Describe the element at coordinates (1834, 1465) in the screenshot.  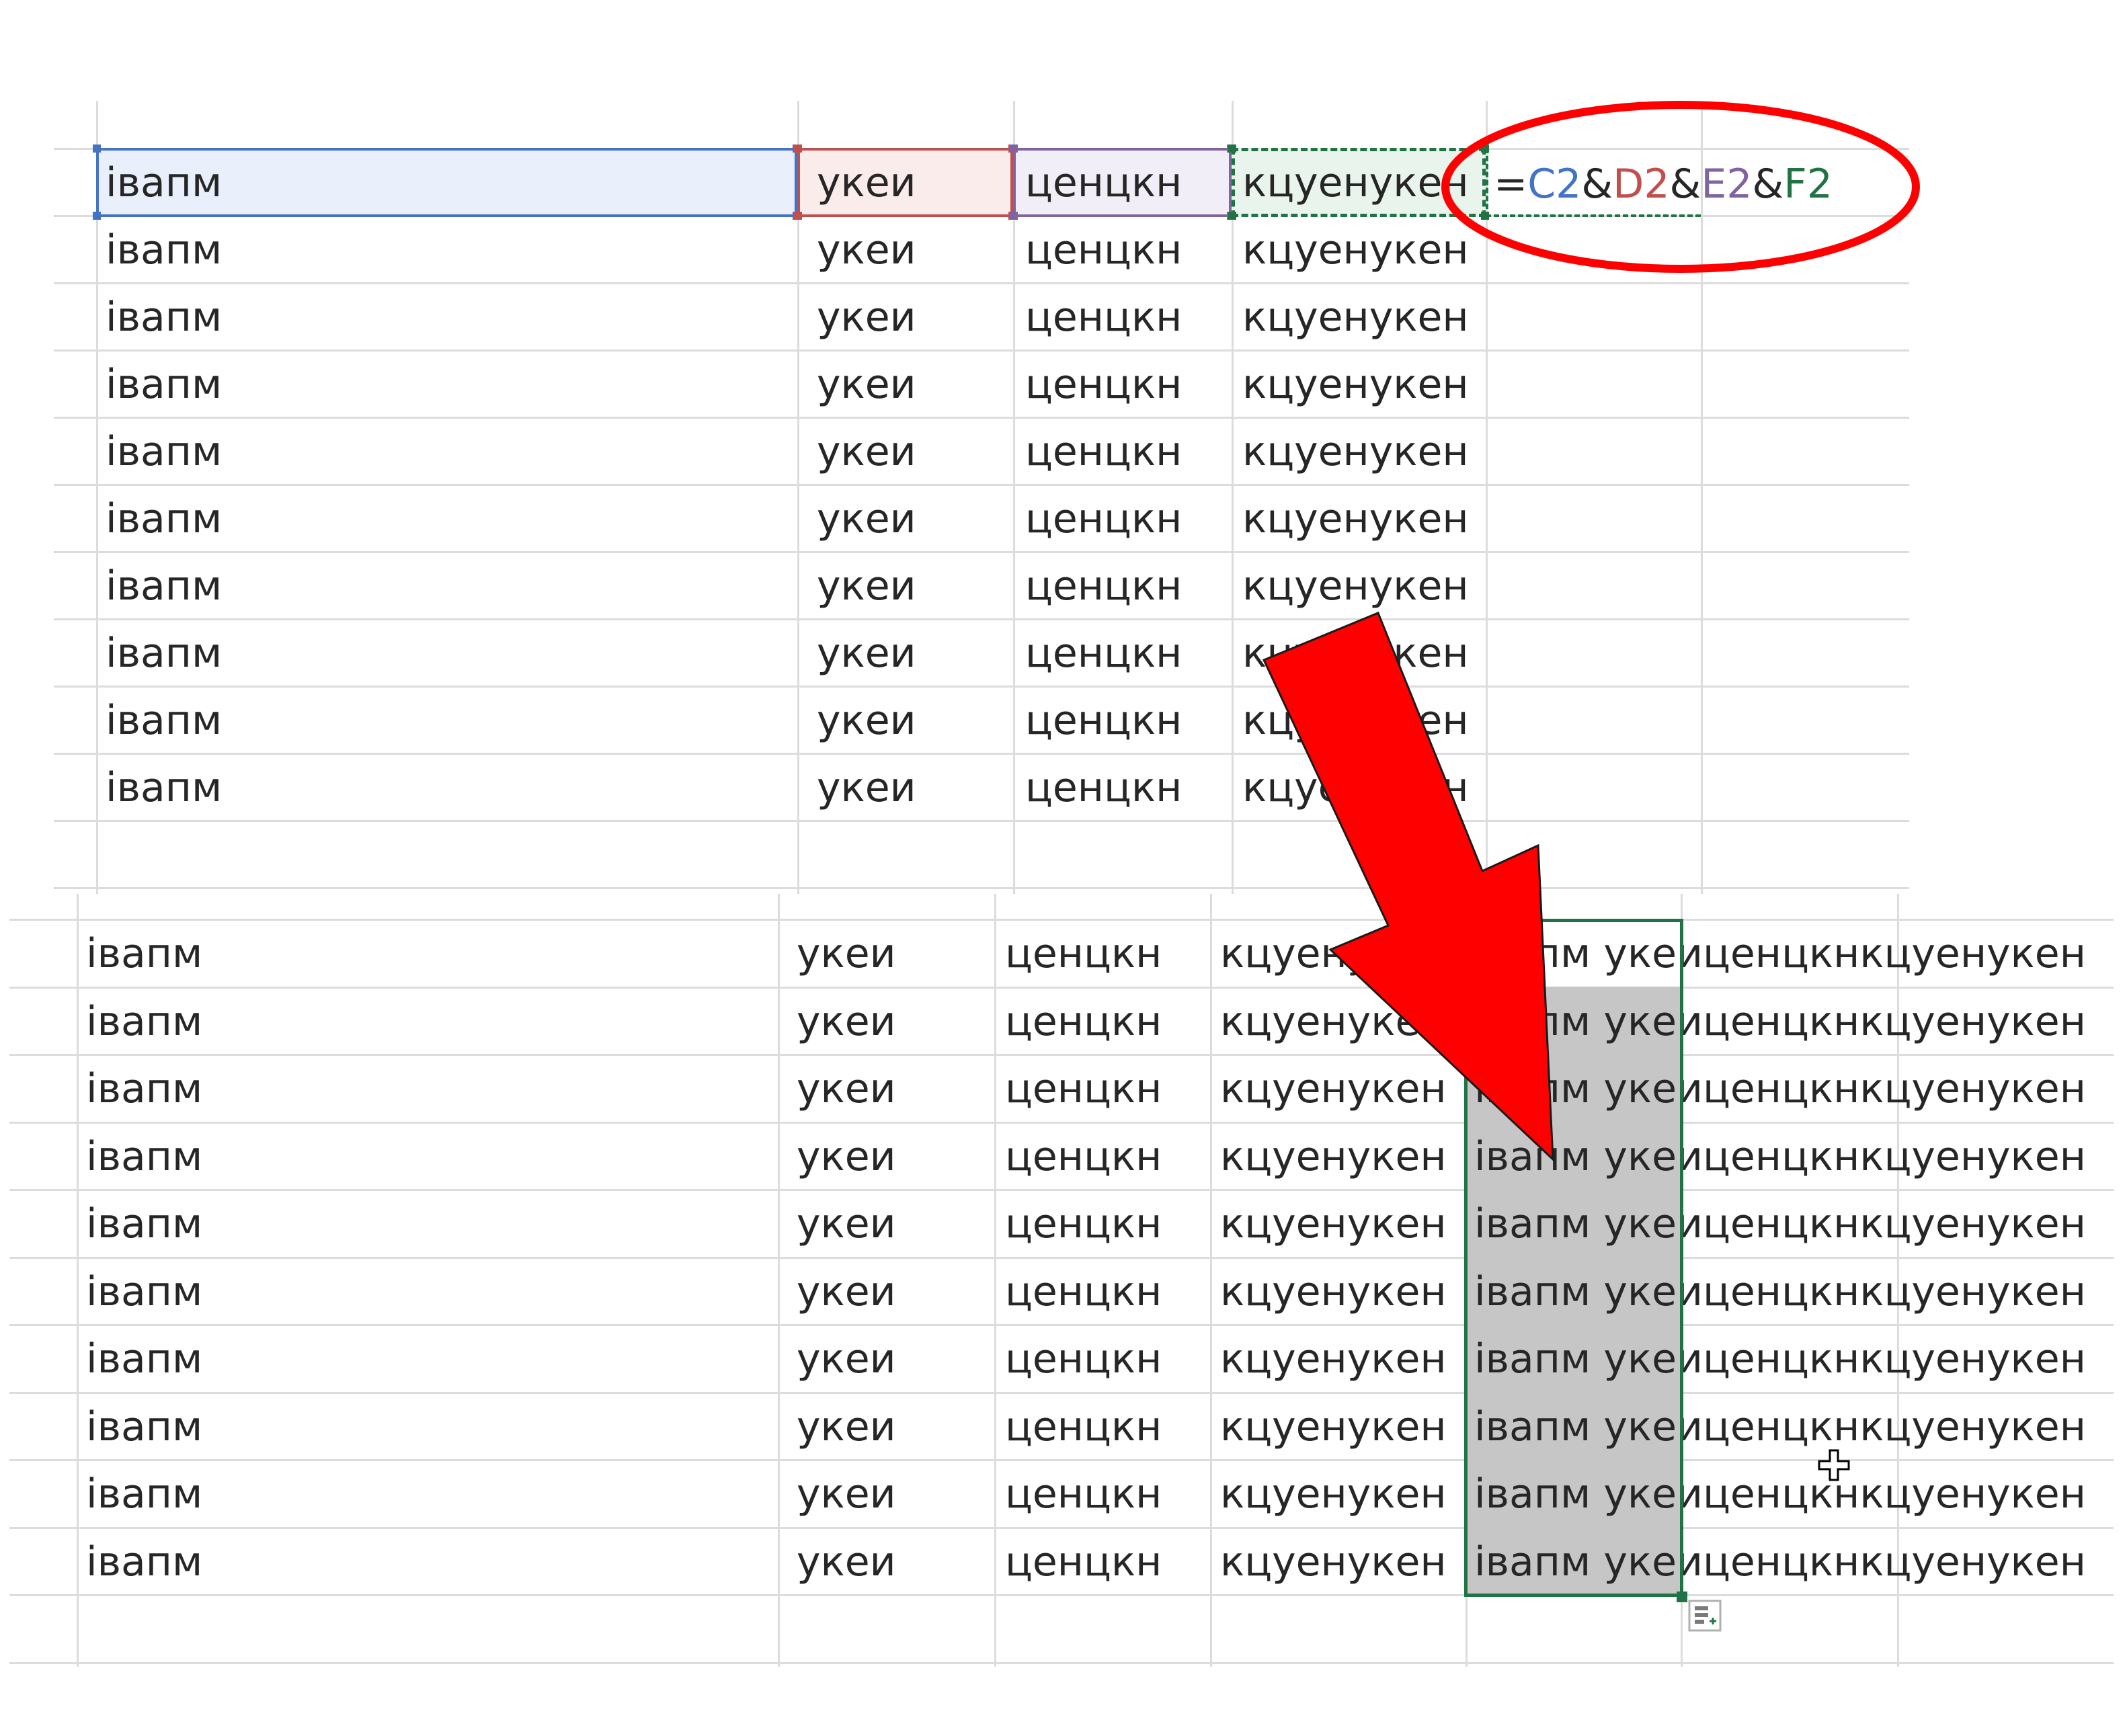
I see `crosshair-cursor-icon` at that location.